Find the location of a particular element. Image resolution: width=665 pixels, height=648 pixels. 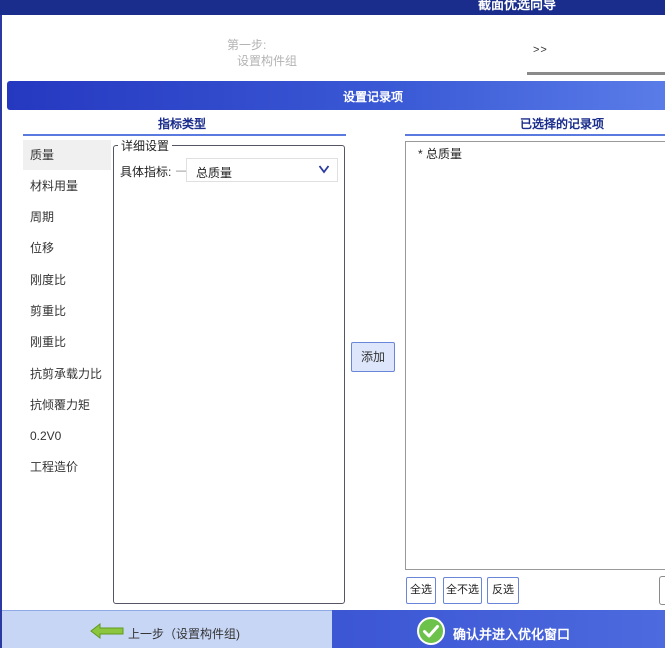

details-legend: 详细设置 is located at coordinates (145, 145).